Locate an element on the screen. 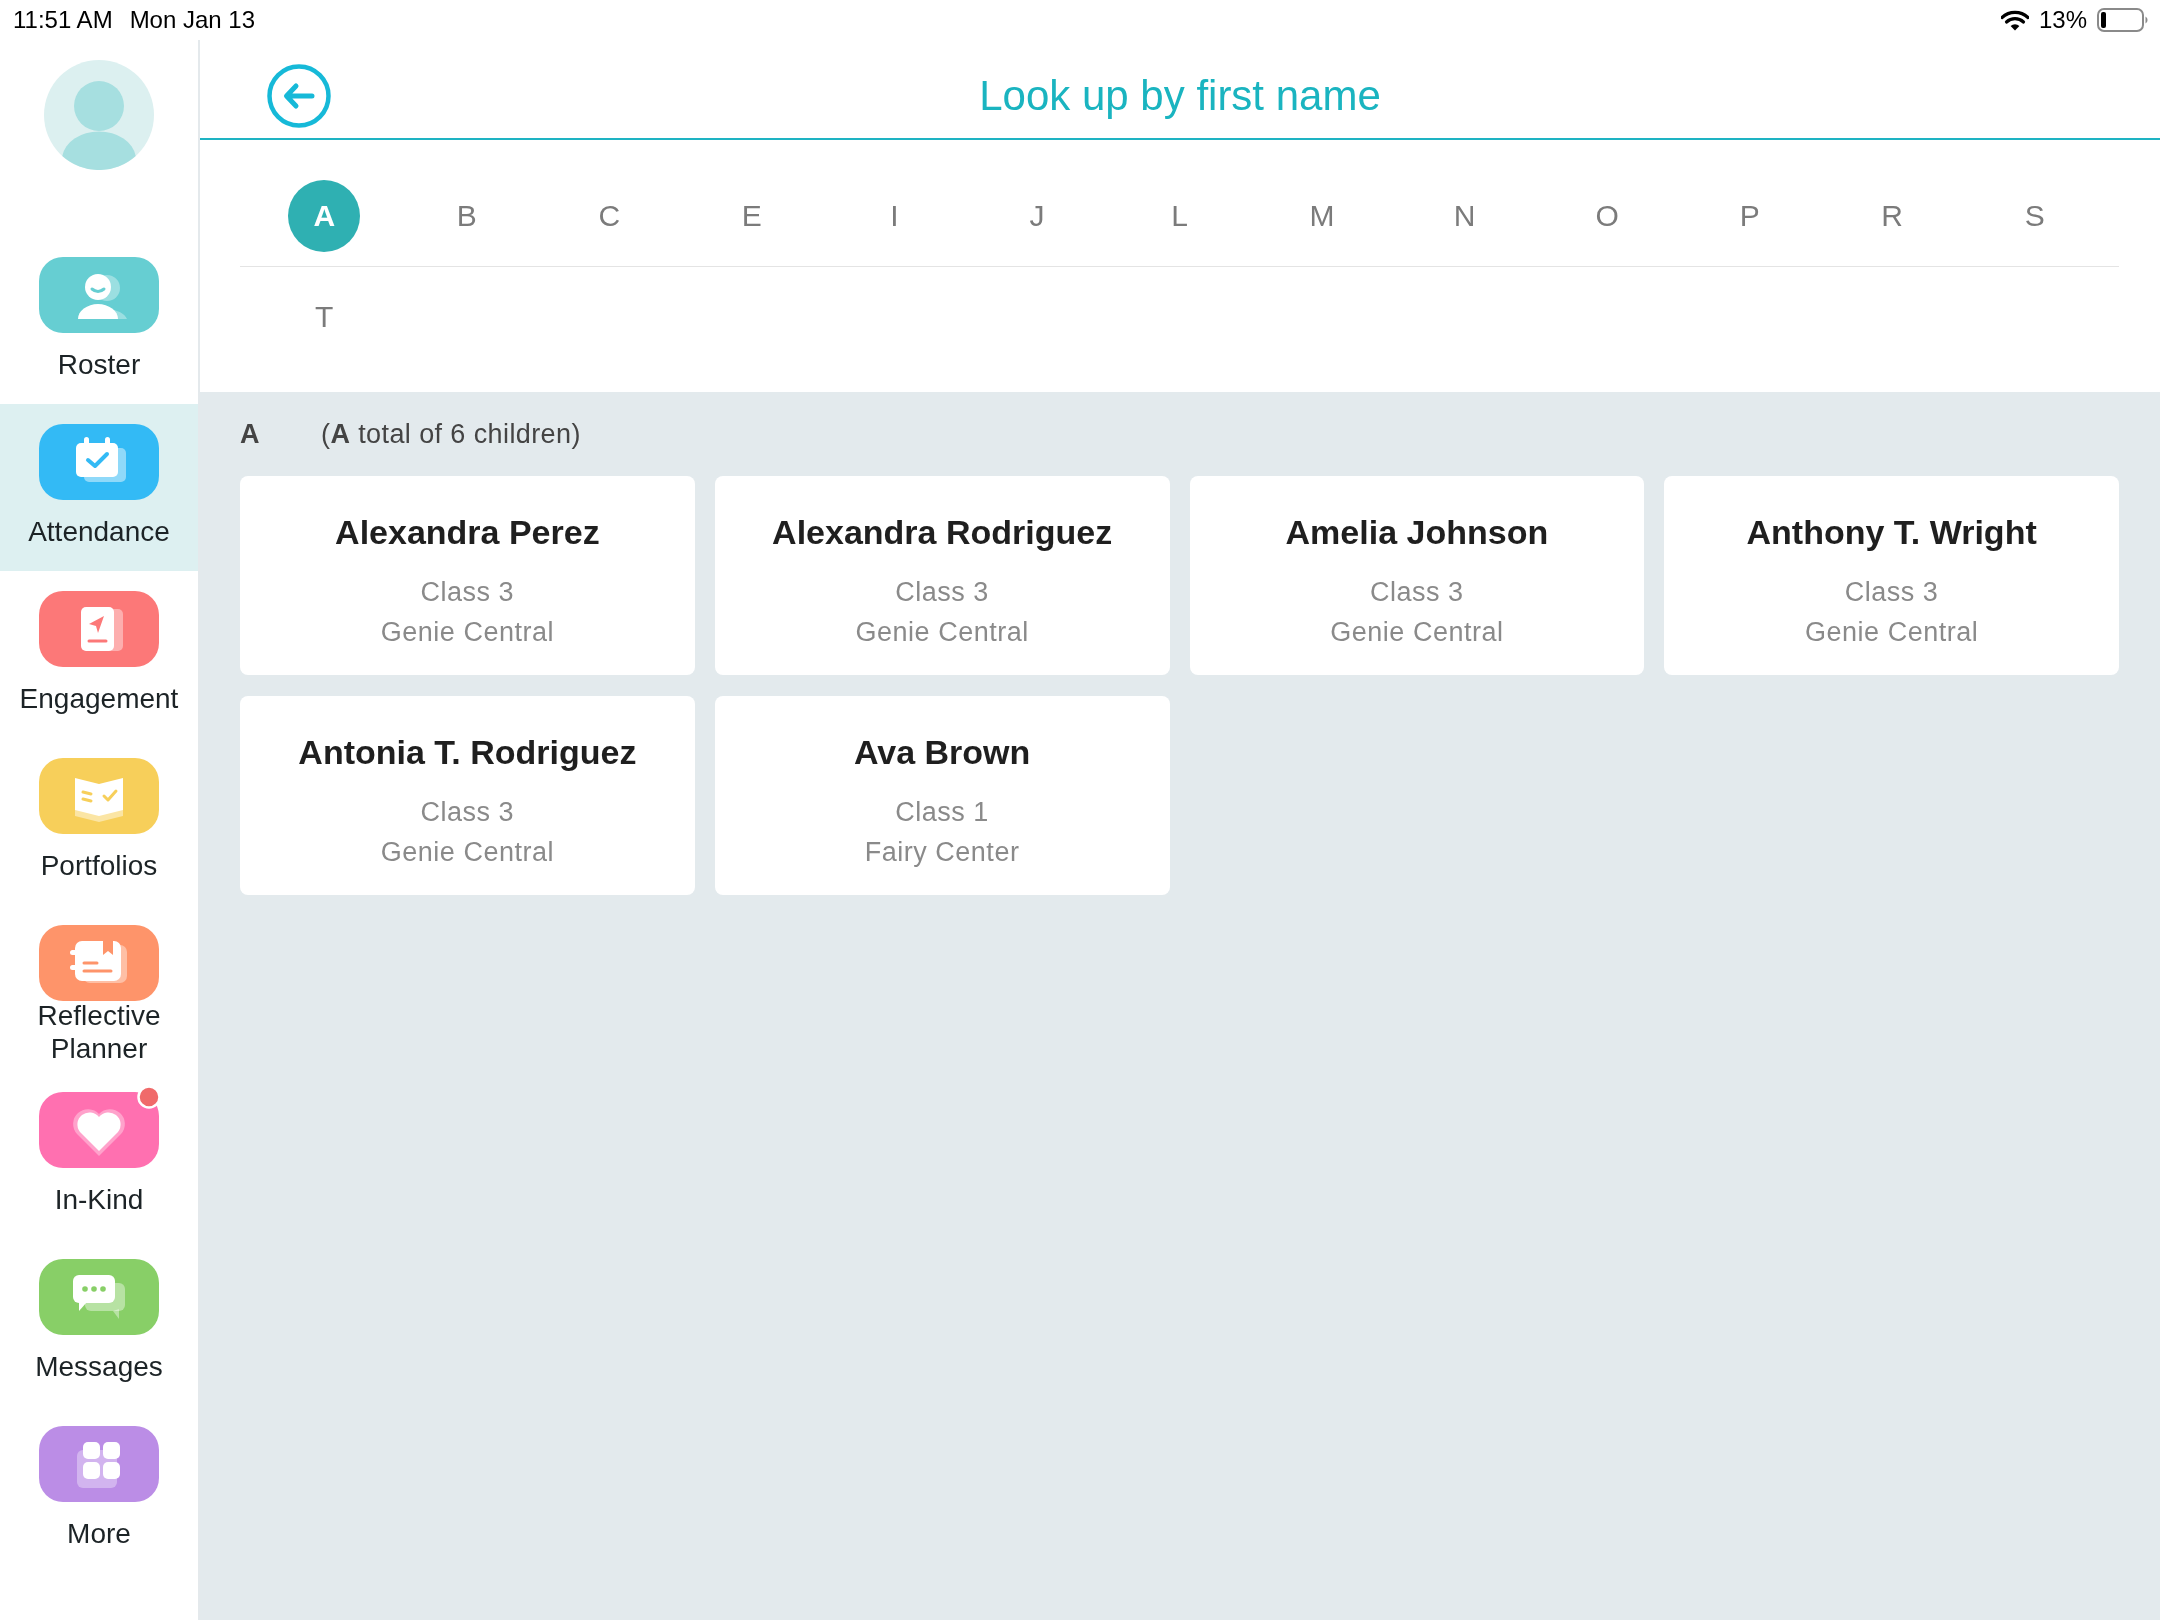 The height and width of the screenshot is (1620, 2160). back-button is located at coordinates (299, 96).